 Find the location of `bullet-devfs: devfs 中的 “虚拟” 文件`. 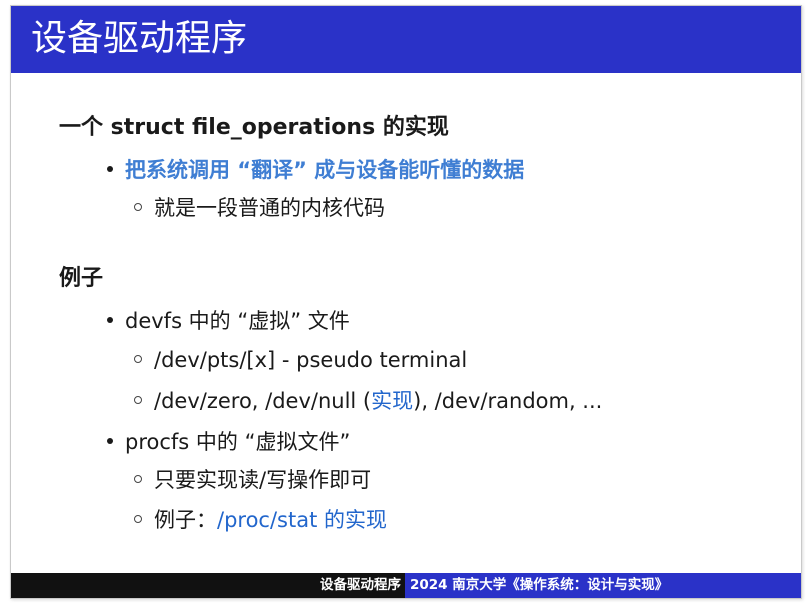

bullet-devfs: devfs 中的 “虚拟” 文件 is located at coordinates (228, 321).